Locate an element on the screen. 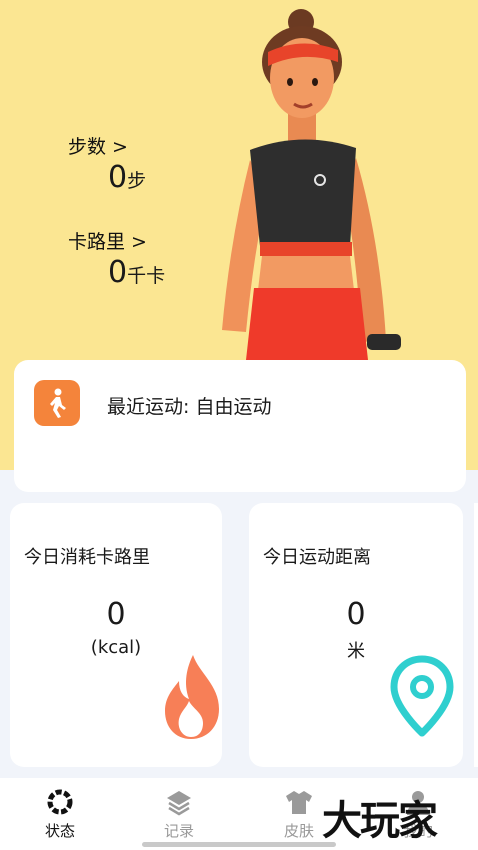  distance-today-value: 0 is located at coordinates (356, 614).